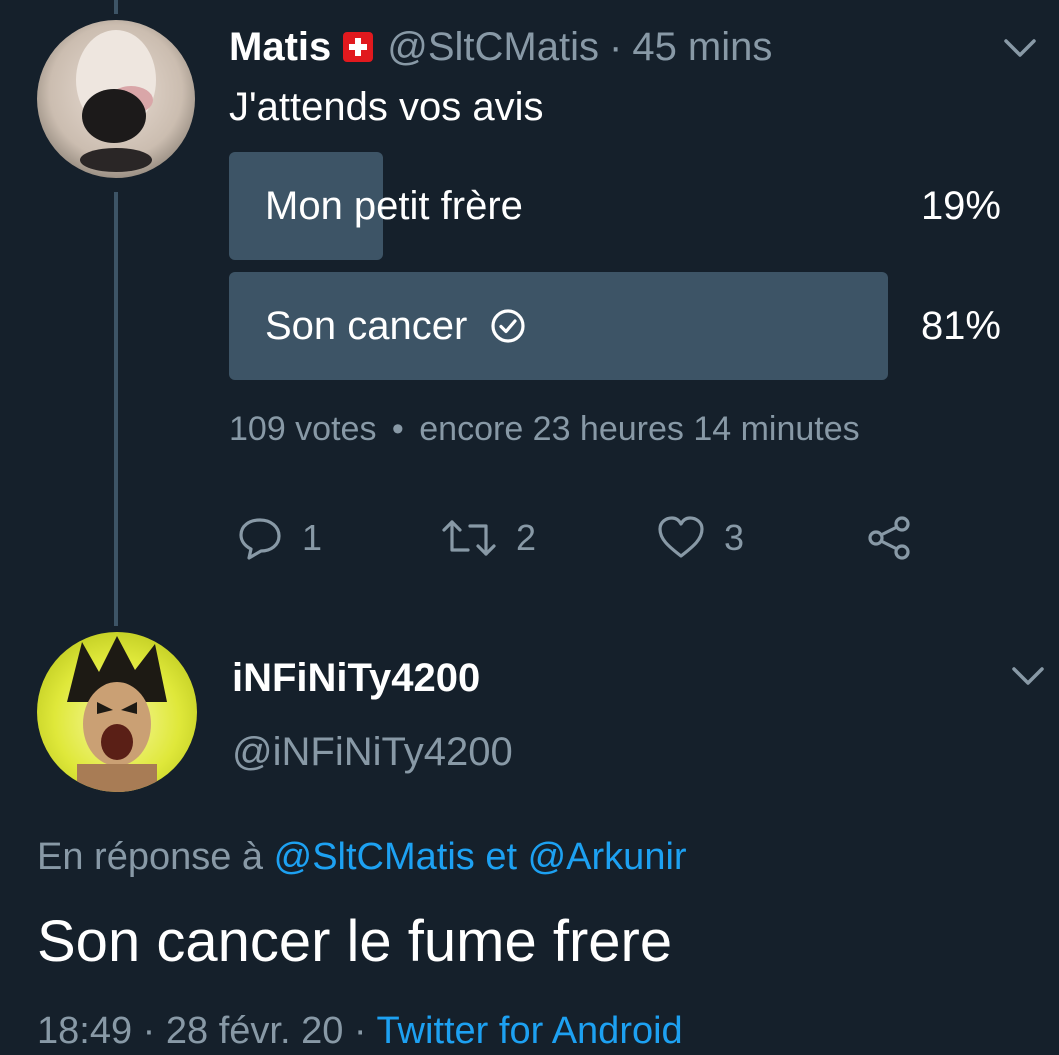 This screenshot has height=1055, width=1059. I want to click on mention-arkunir: @Arkunir, so click(607, 857).